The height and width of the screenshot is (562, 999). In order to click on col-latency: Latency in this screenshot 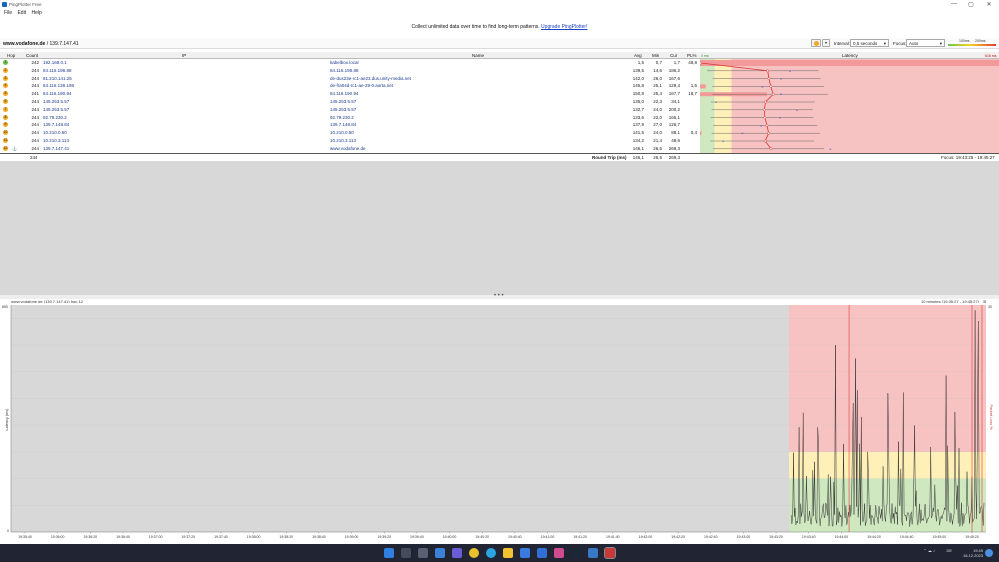, I will do `click(850, 55)`.